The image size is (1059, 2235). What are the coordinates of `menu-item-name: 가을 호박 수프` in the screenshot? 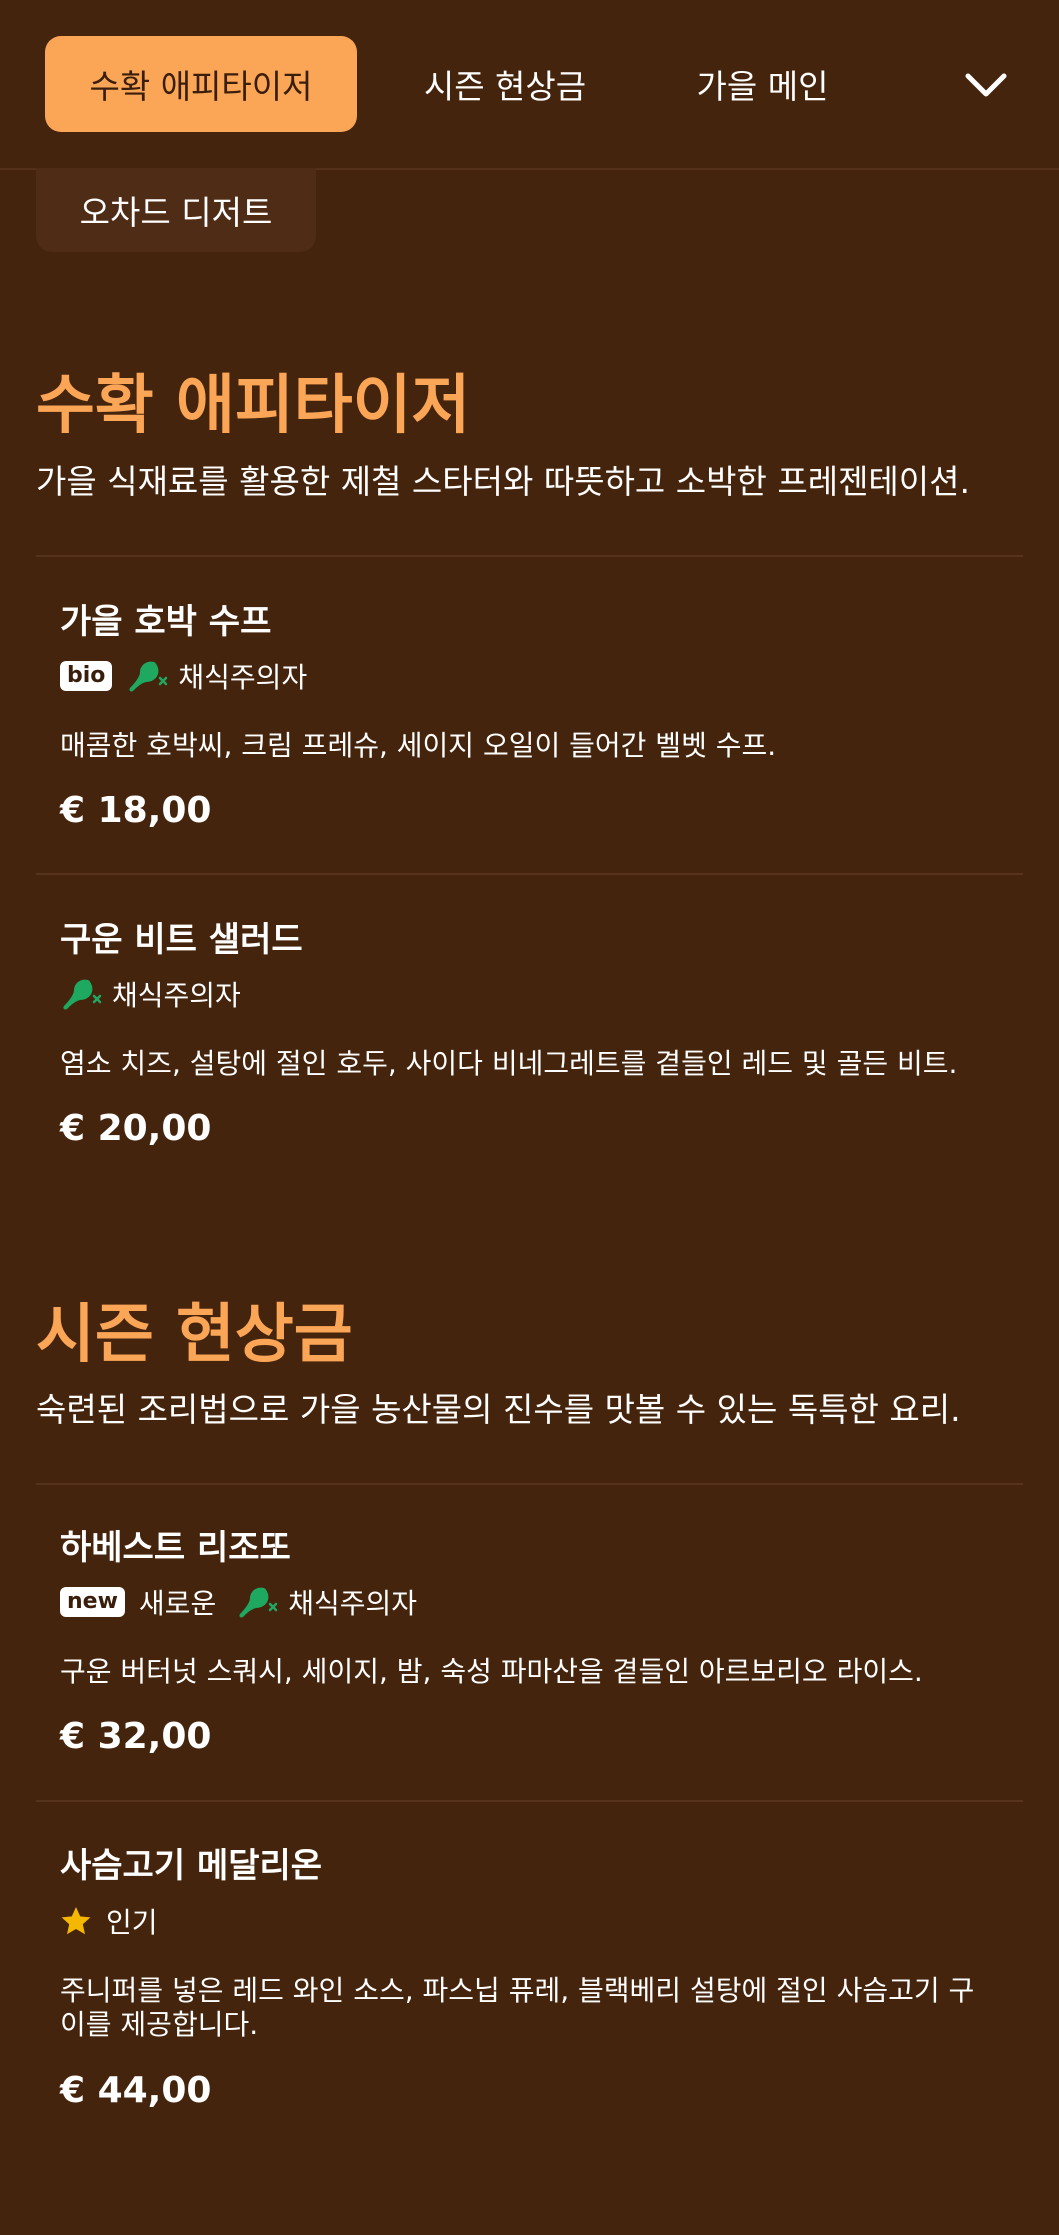 It's located at (166, 622).